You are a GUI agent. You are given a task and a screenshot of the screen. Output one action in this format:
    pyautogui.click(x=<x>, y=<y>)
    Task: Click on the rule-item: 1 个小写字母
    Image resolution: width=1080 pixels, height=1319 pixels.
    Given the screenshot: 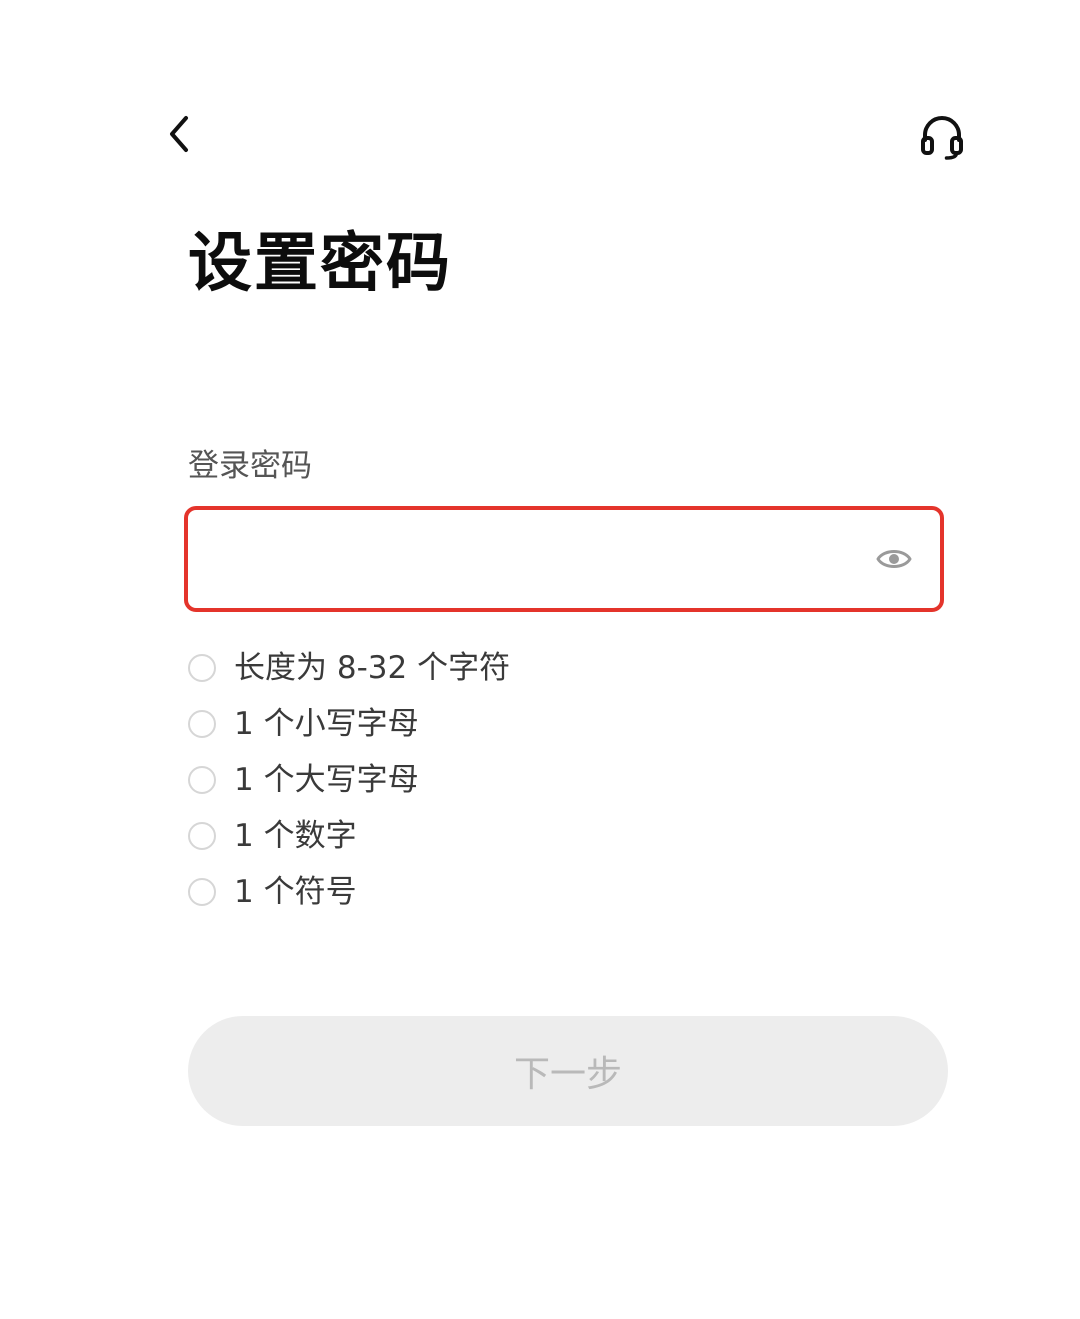 What is the action you would take?
    pyautogui.click(x=349, y=724)
    